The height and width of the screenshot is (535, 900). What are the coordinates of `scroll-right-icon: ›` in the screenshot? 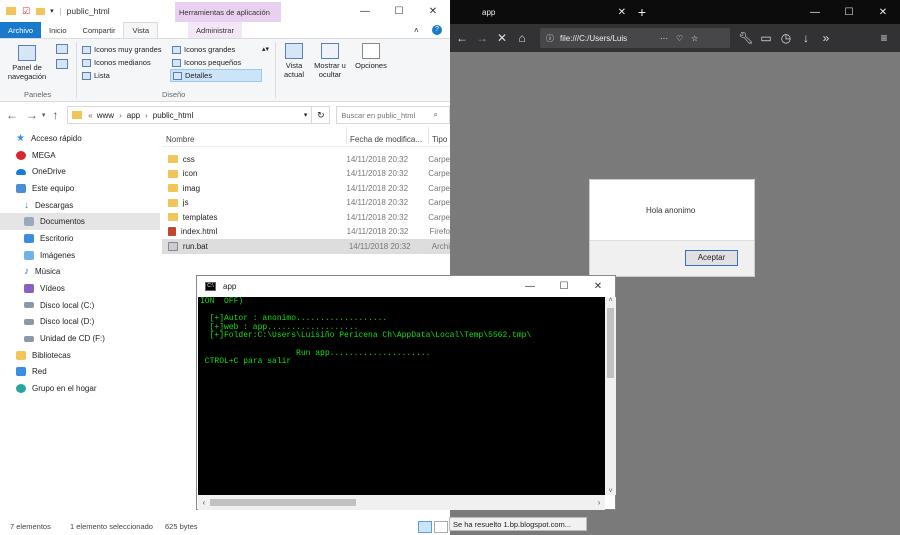 It's located at (599, 502).